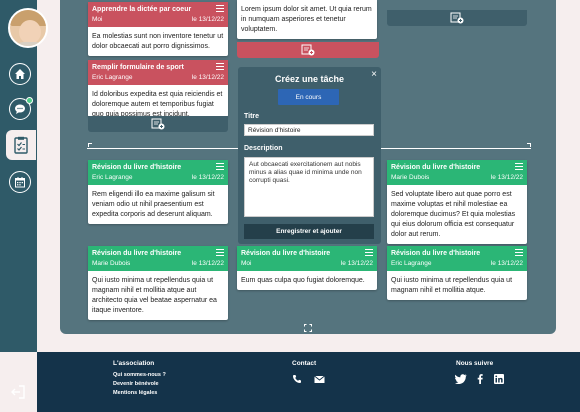 This screenshot has width=580, height=412. Describe the element at coordinates (263, 148) in the screenshot. I see `description-label: Description` at that location.